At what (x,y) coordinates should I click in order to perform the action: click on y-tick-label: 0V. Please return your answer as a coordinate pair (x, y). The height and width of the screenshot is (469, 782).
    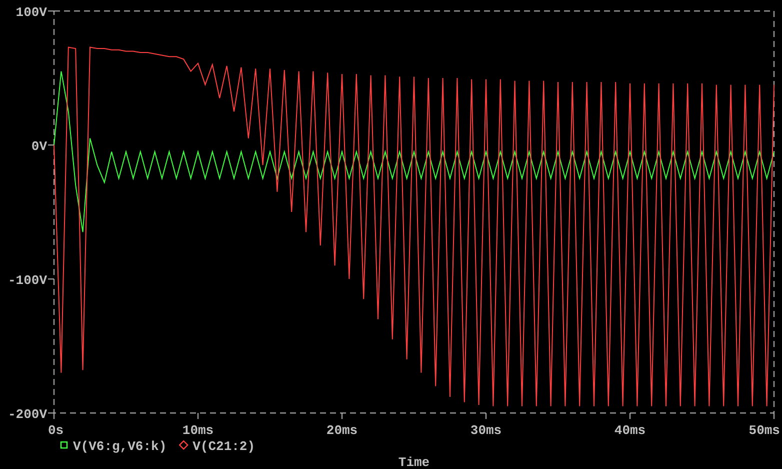
    Looking at the image, I should click on (39, 146).